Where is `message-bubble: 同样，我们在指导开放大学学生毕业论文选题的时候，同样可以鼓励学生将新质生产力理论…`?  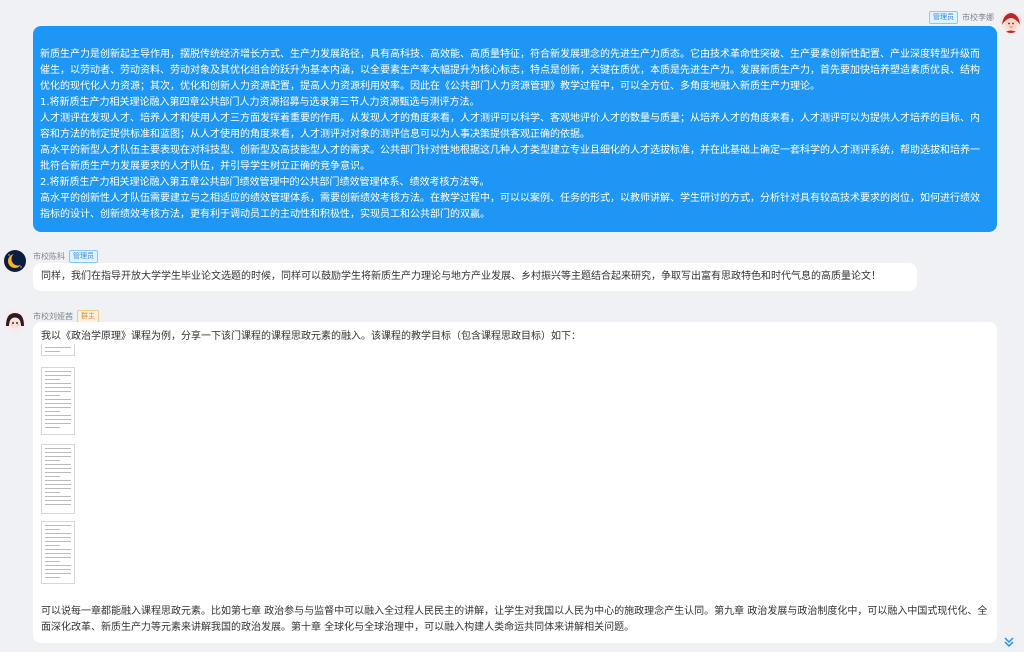
message-bubble: 同样，我们在指导开放大学学生毕业论文选题的时候，同样可以鼓励学生将新质生产力理论… is located at coordinates (475, 277).